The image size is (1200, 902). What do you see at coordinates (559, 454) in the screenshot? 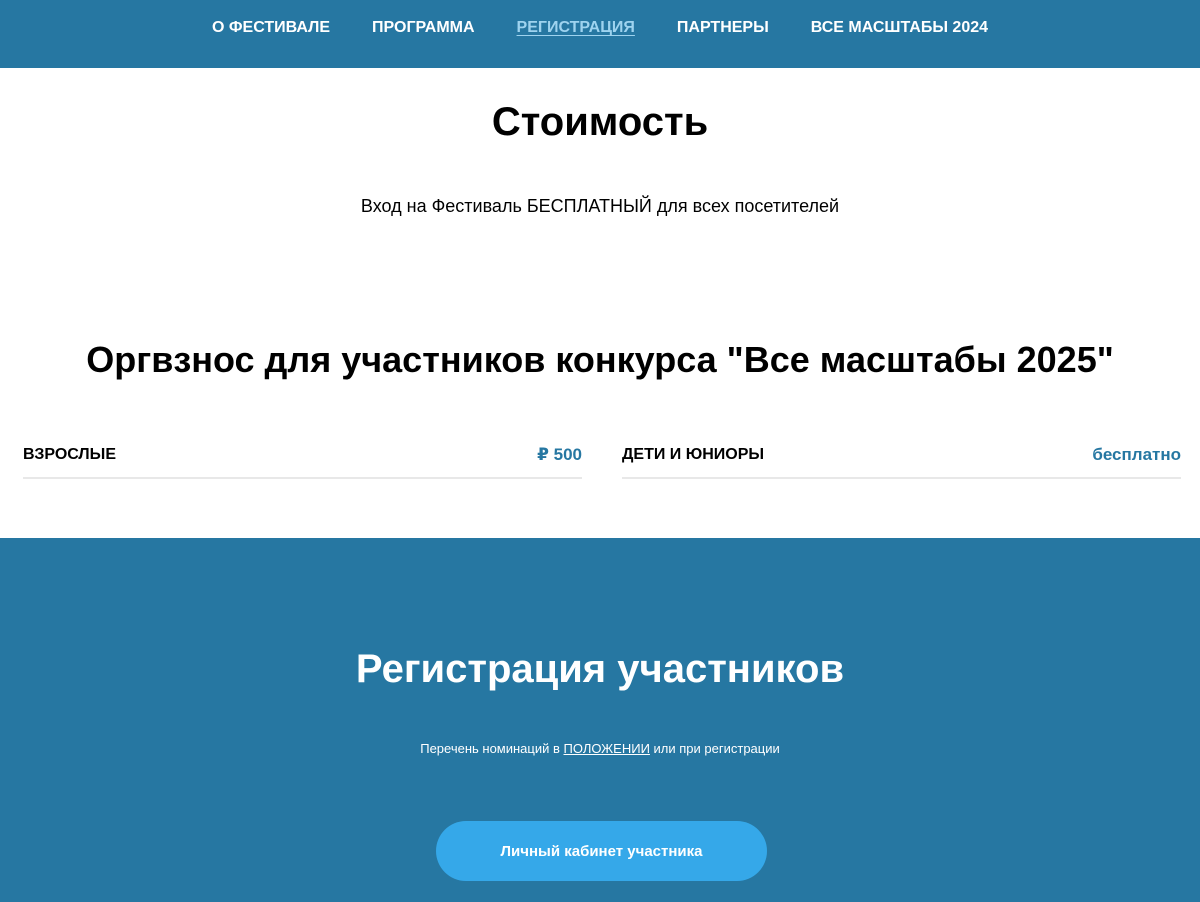
I see `price-value: ₽ 500` at bounding box center [559, 454].